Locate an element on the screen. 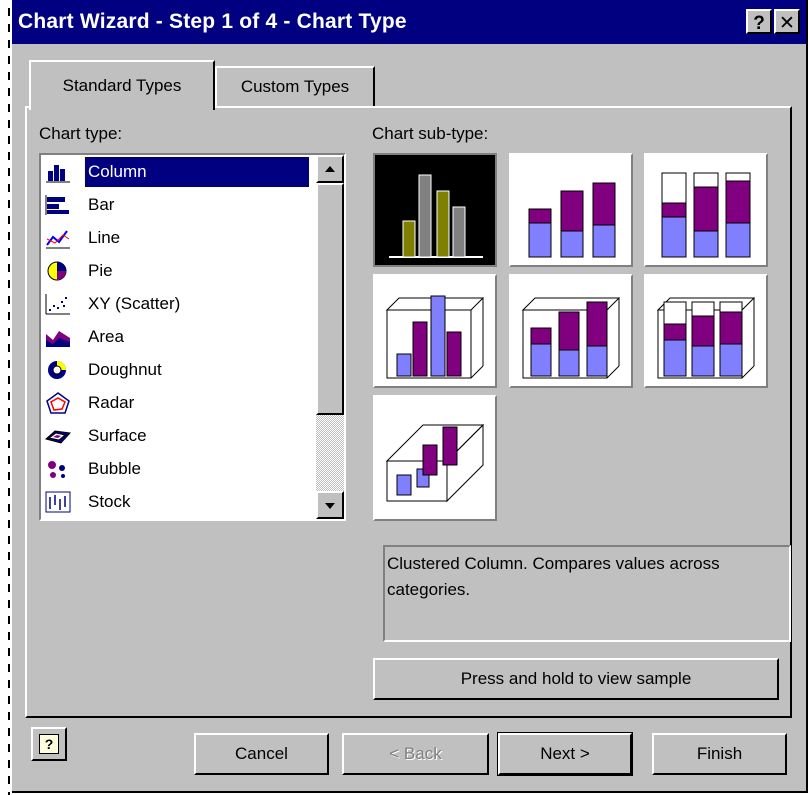 The height and width of the screenshot is (795, 810). finish-button: Finish is located at coordinates (719, 754).